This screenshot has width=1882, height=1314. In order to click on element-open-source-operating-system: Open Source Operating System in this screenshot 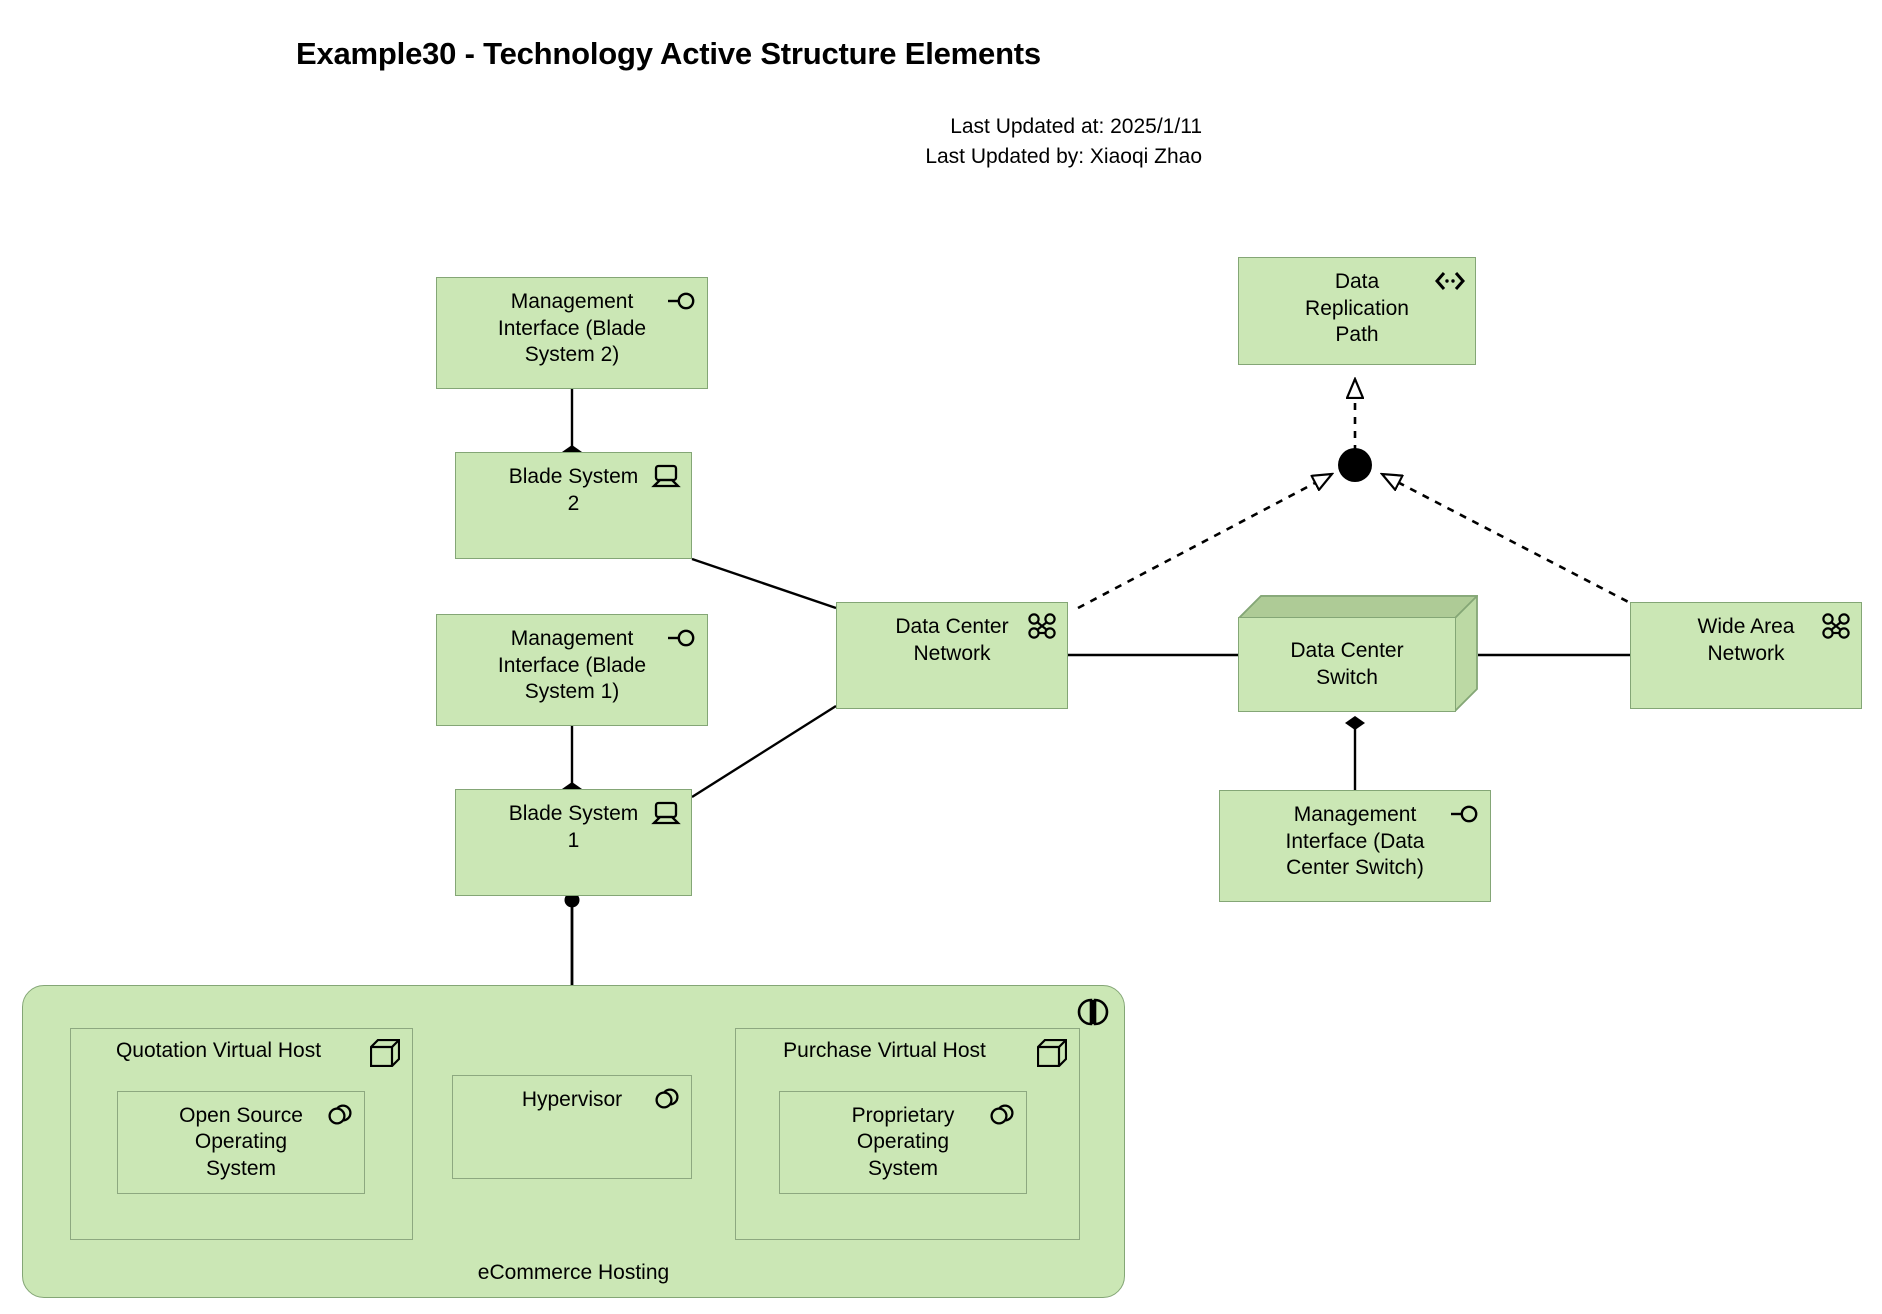, I will do `click(241, 1142)`.